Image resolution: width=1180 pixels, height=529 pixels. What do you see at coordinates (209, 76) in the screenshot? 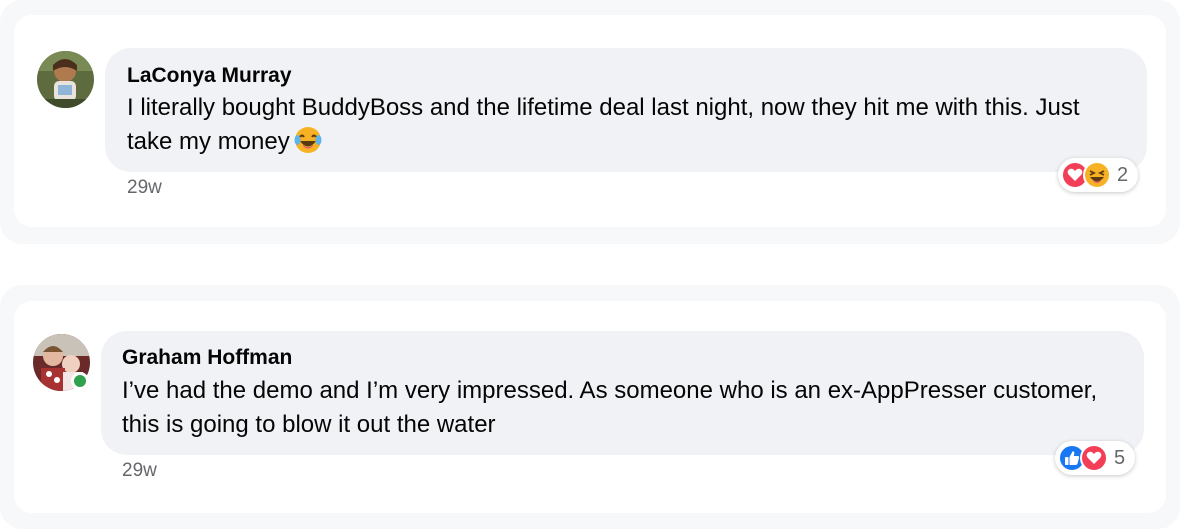
I see `comment-author: LaConya Murray` at bounding box center [209, 76].